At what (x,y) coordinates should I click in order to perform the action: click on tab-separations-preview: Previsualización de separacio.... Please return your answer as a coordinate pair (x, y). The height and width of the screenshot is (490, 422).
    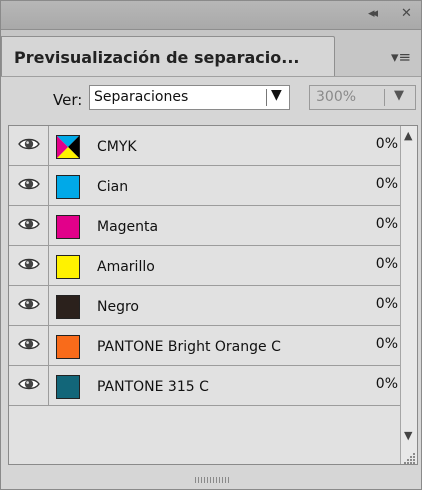
    Looking at the image, I should click on (168, 56).